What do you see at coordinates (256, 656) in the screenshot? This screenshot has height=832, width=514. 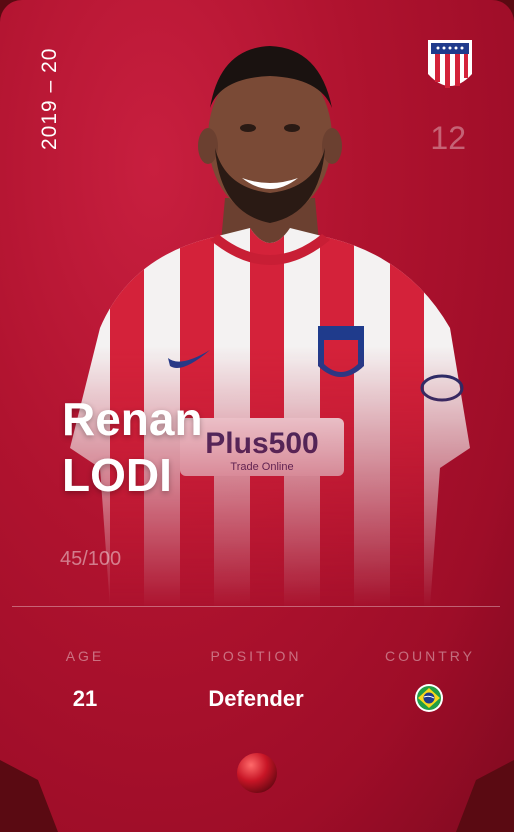 I see `position-label: POSITION` at bounding box center [256, 656].